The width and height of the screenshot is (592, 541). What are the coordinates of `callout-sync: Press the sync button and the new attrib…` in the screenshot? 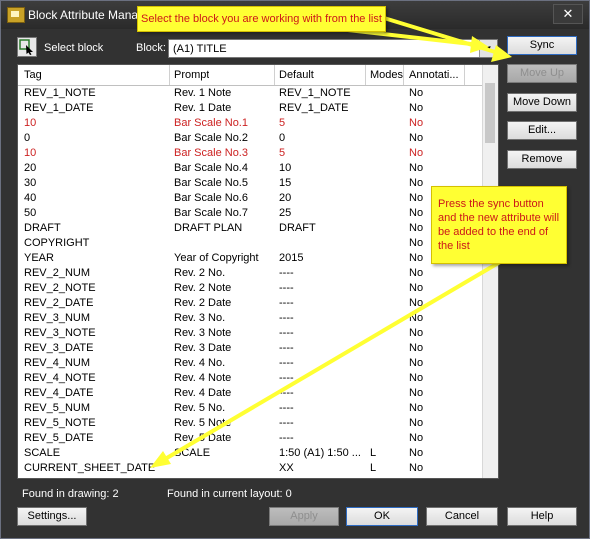 It's located at (499, 225).